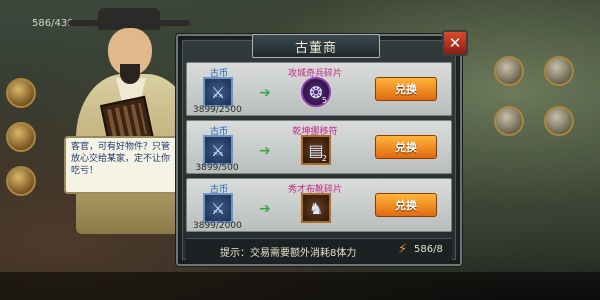 The image size is (600, 300). I want to click on reward-count: 2, so click(324, 158).